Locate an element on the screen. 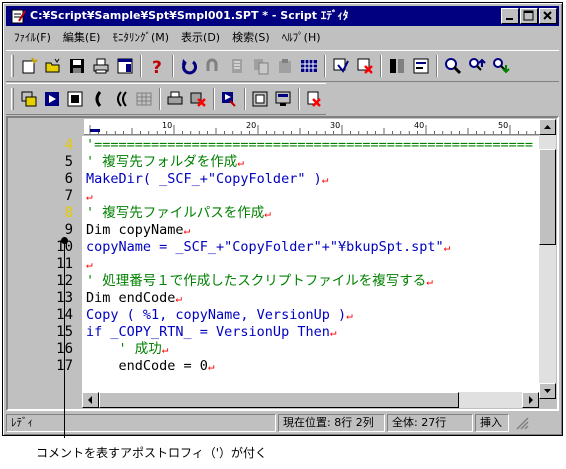 The image size is (566, 469). window-icon is located at coordinates (260, 99).